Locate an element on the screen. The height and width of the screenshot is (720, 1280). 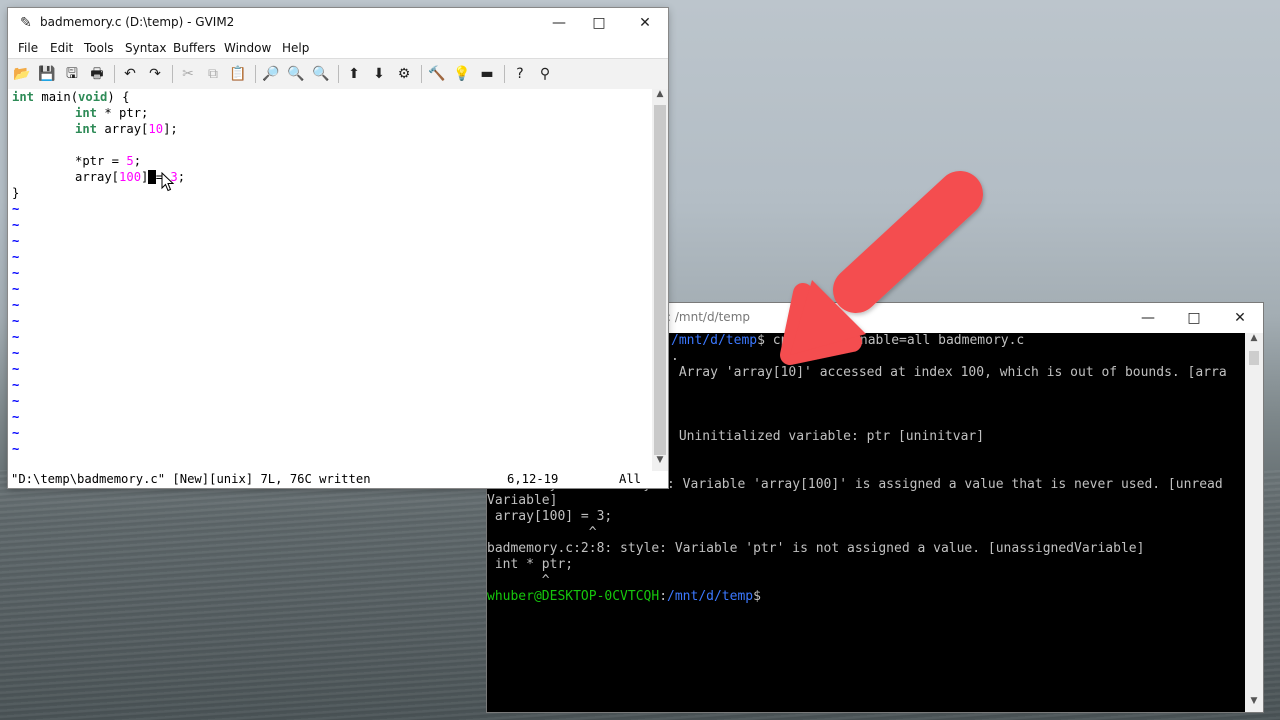
terminal-minimize-button: — is located at coordinates (1148, 318).